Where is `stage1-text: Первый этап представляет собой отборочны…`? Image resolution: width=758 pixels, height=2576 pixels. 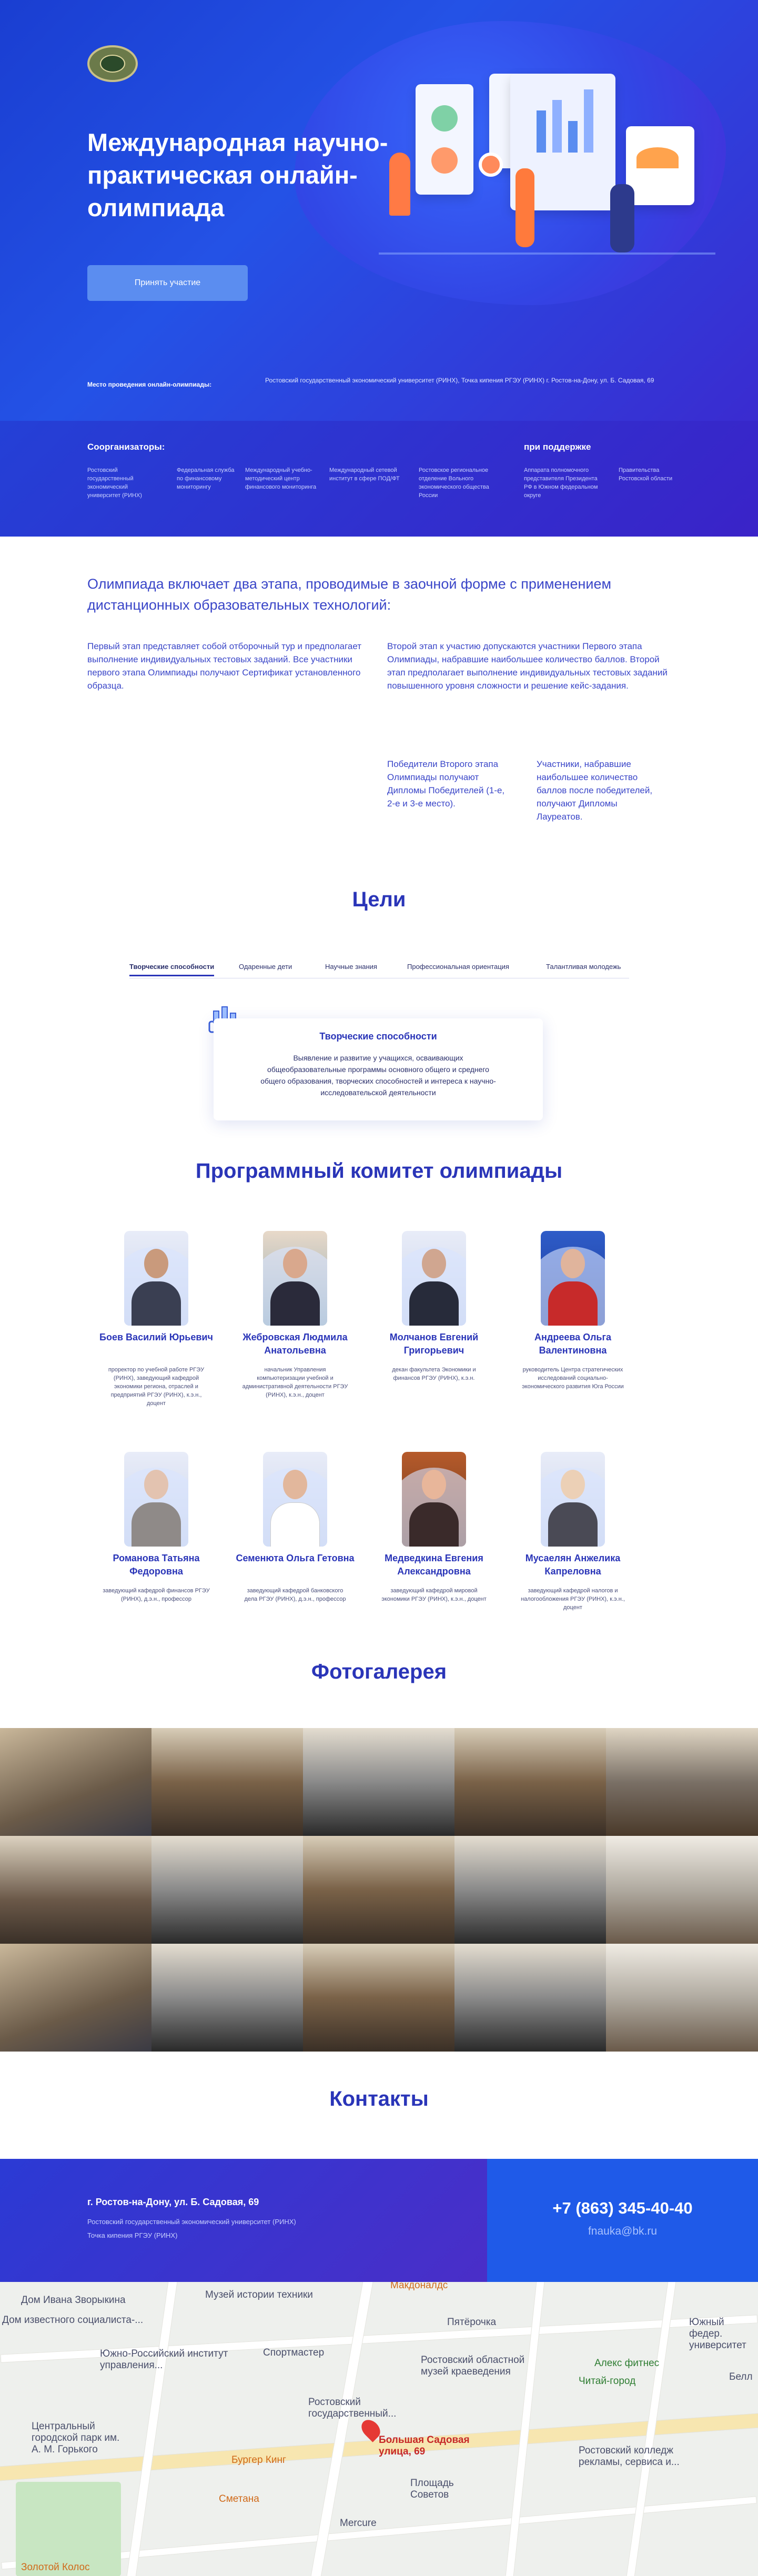
stage1-text: Первый этап представляет собой отборочны… is located at coordinates (224, 666).